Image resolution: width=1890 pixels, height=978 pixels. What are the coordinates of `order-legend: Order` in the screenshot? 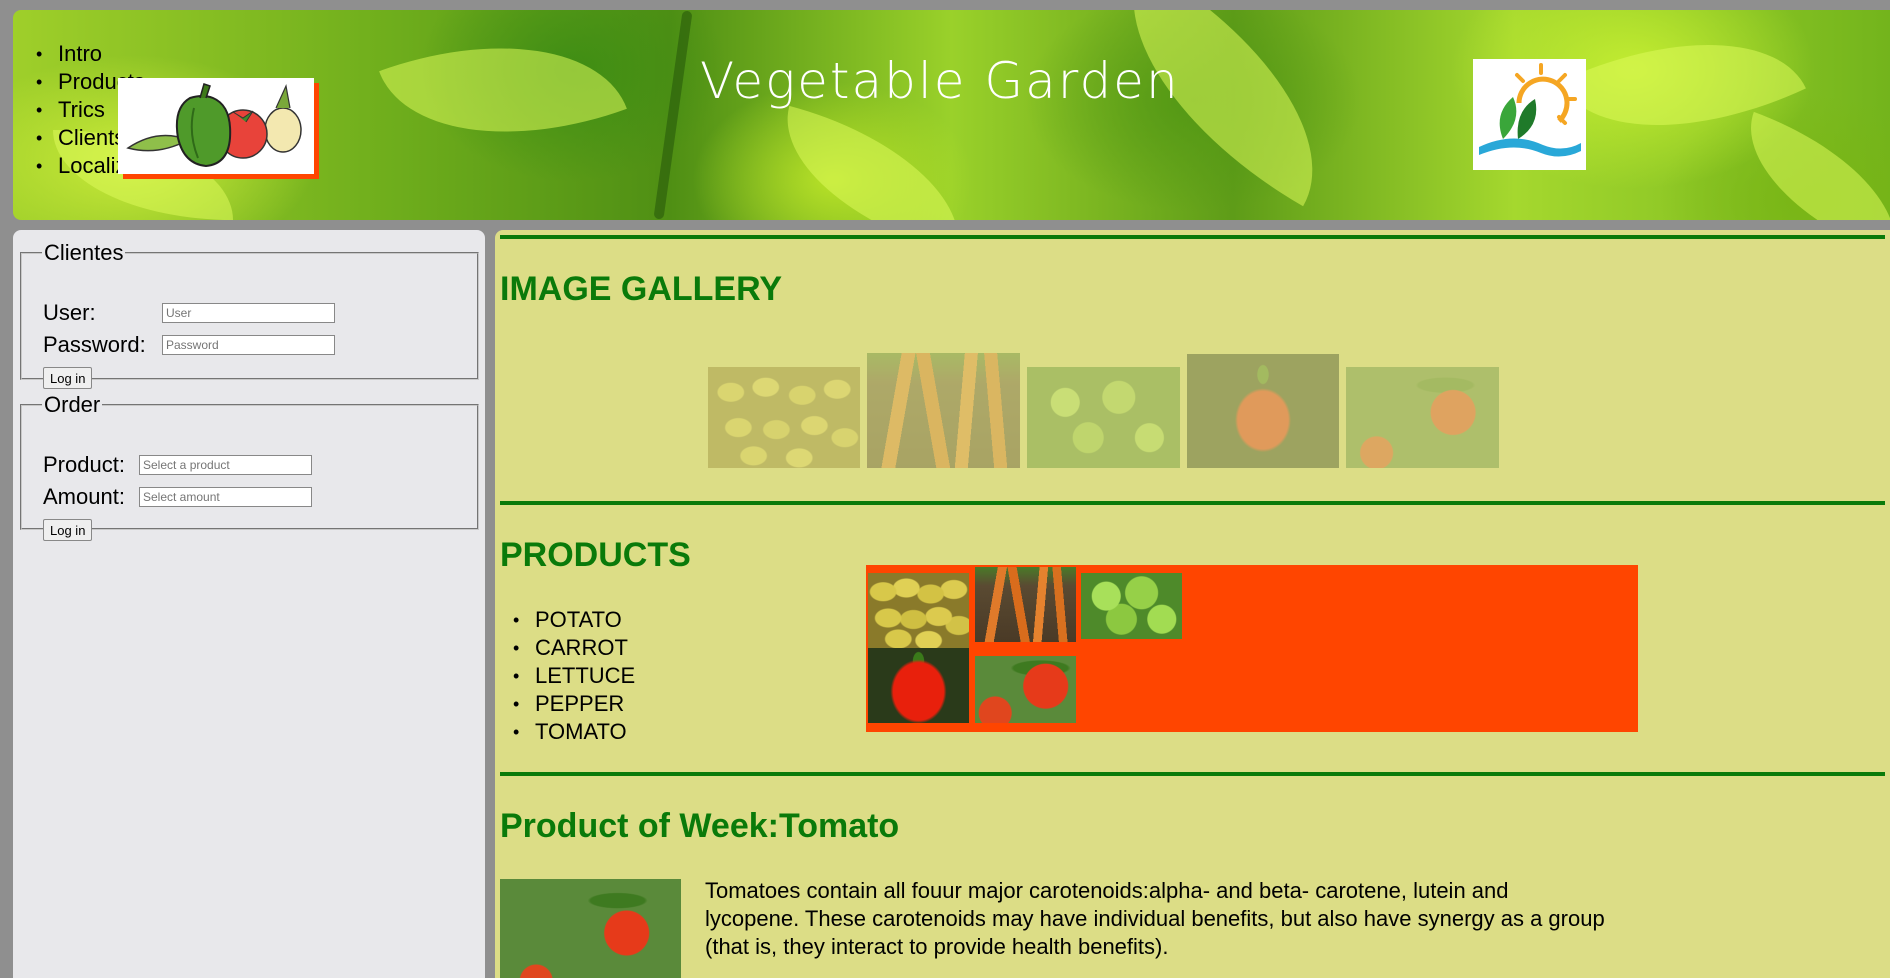 It's located at (72, 404).